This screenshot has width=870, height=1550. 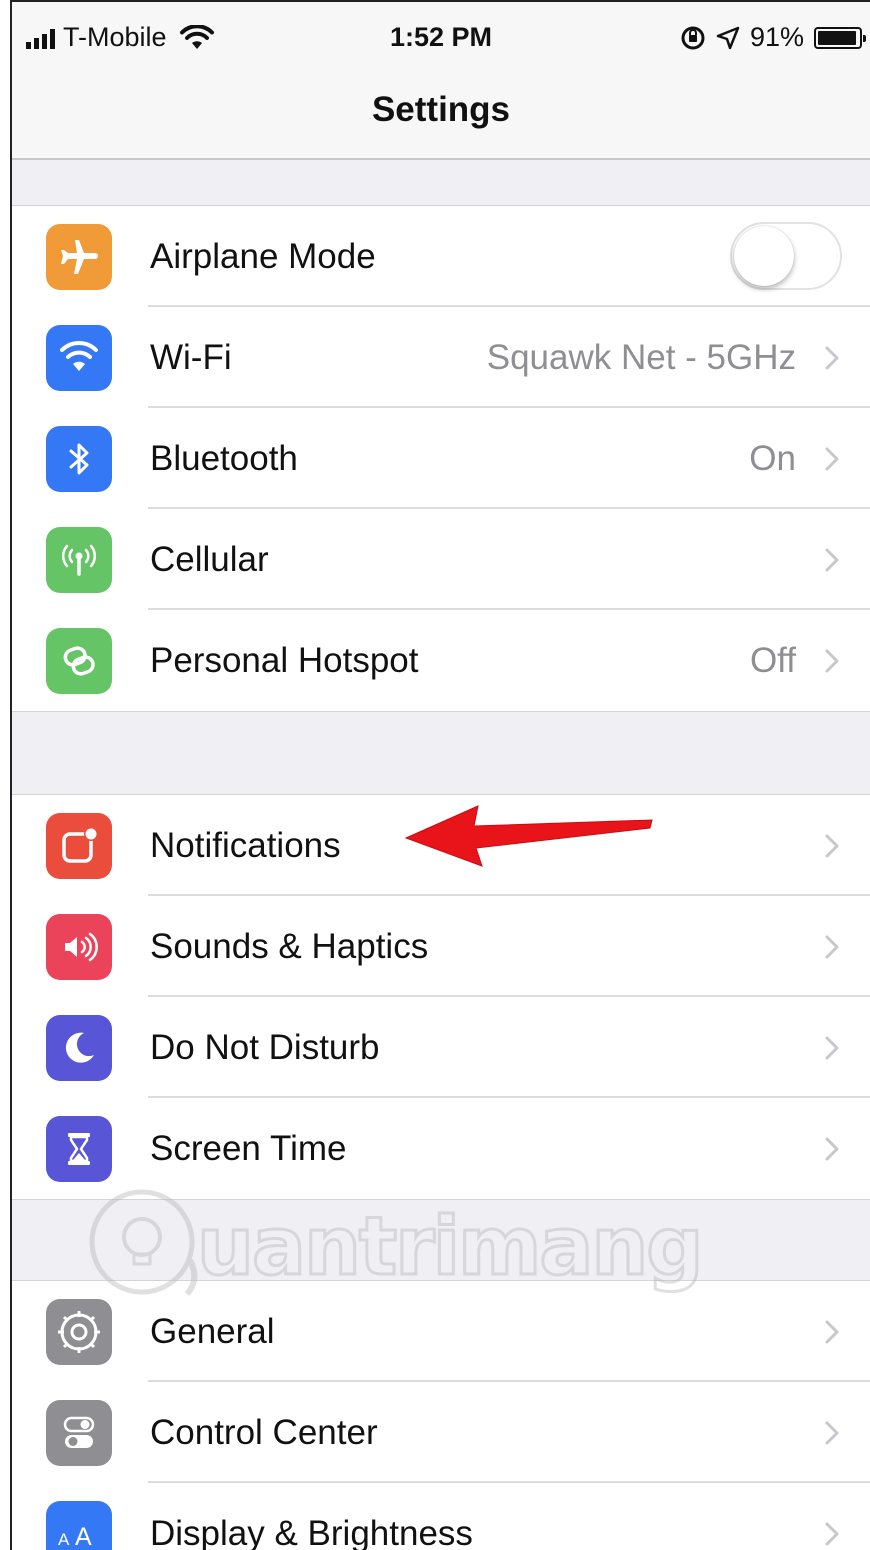 I want to click on settings-row-airplane-mode: Airplane Mode, so click(x=441, y=256).